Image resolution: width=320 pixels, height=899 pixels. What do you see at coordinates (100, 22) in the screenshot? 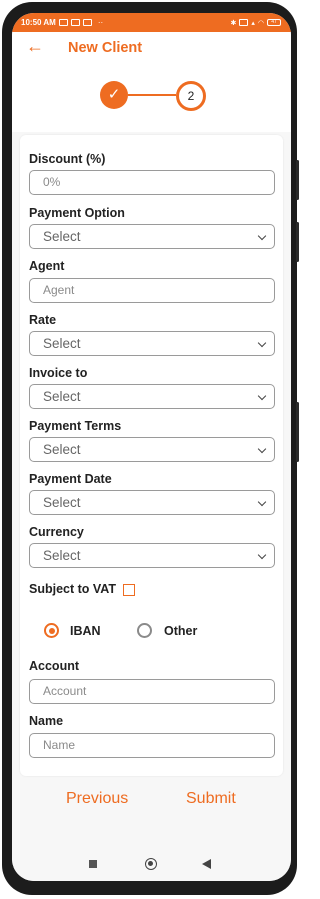
I see `more-notifications-icon: ··` at bounding box center [100, 22].